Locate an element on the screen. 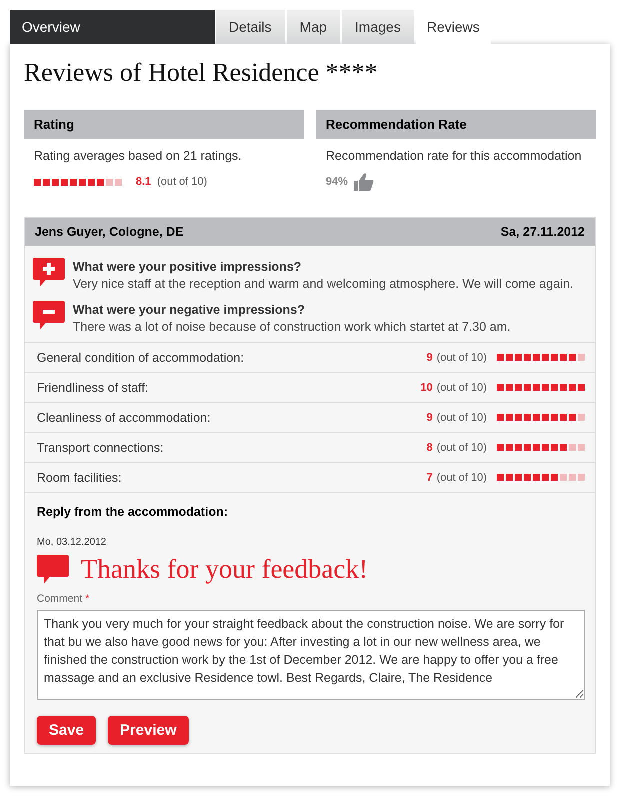 The height and width of the screenshot is (811, 620). reply-headline: Thanks for your feedback! is located at coordinates (224, 569).